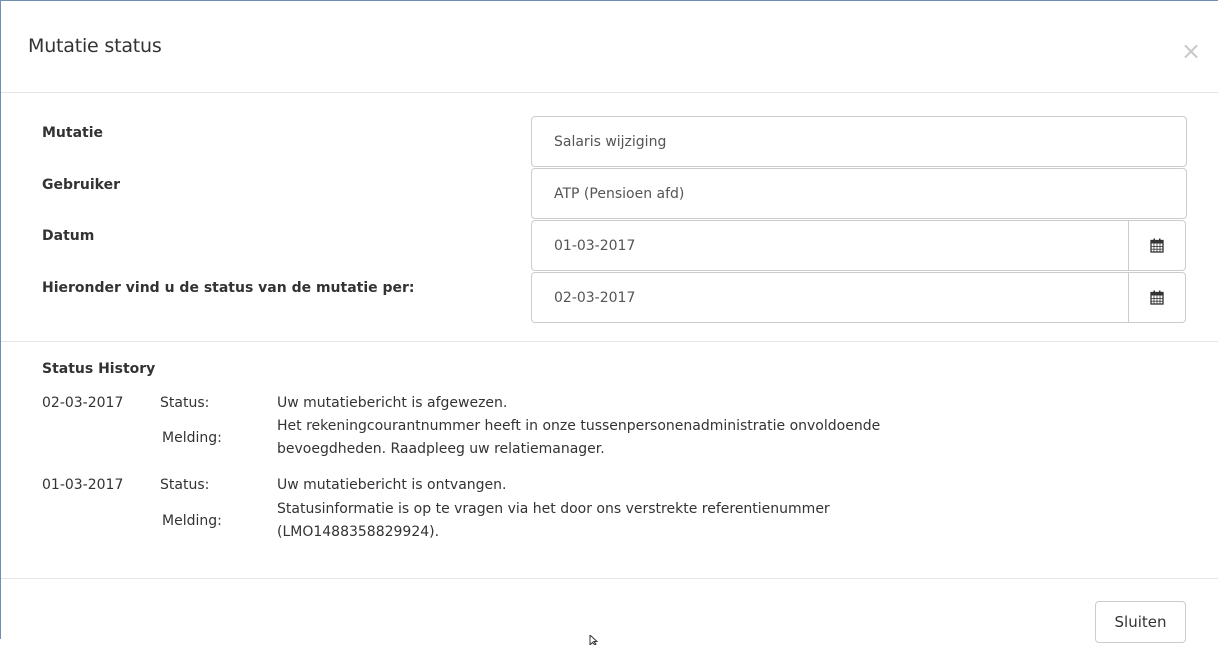 Image resolution: width=1218 pixels, height=649 pixels. I want to click on close-icon: ×, so click(1191, 51).